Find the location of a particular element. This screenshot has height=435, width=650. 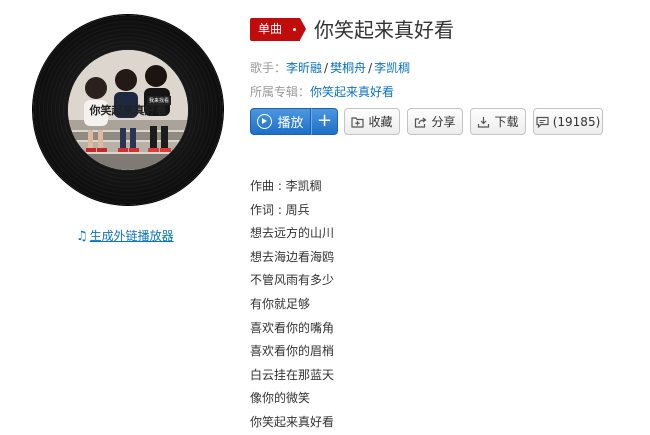

singer-link-3: 李凯稠 is located at coordinates (392, 68).